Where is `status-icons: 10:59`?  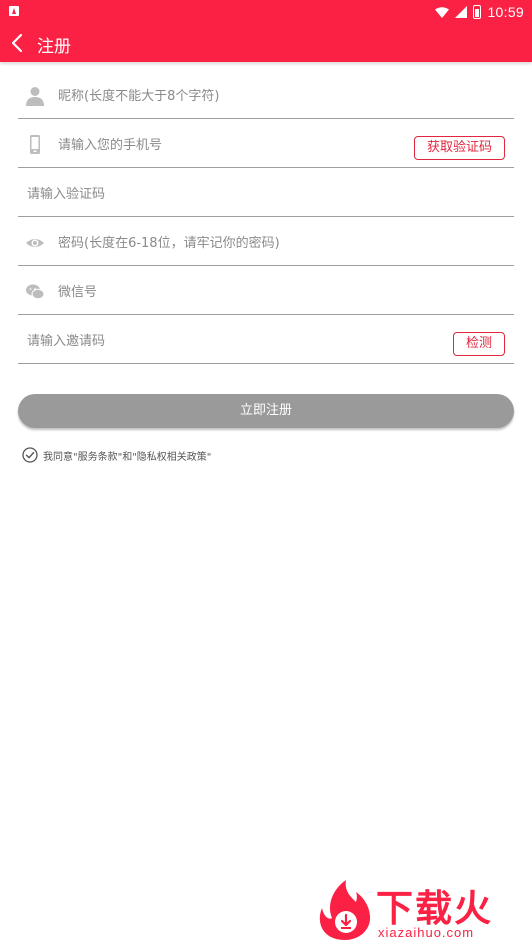
status-icons: 10:59 is located at coordinates (479, 12).